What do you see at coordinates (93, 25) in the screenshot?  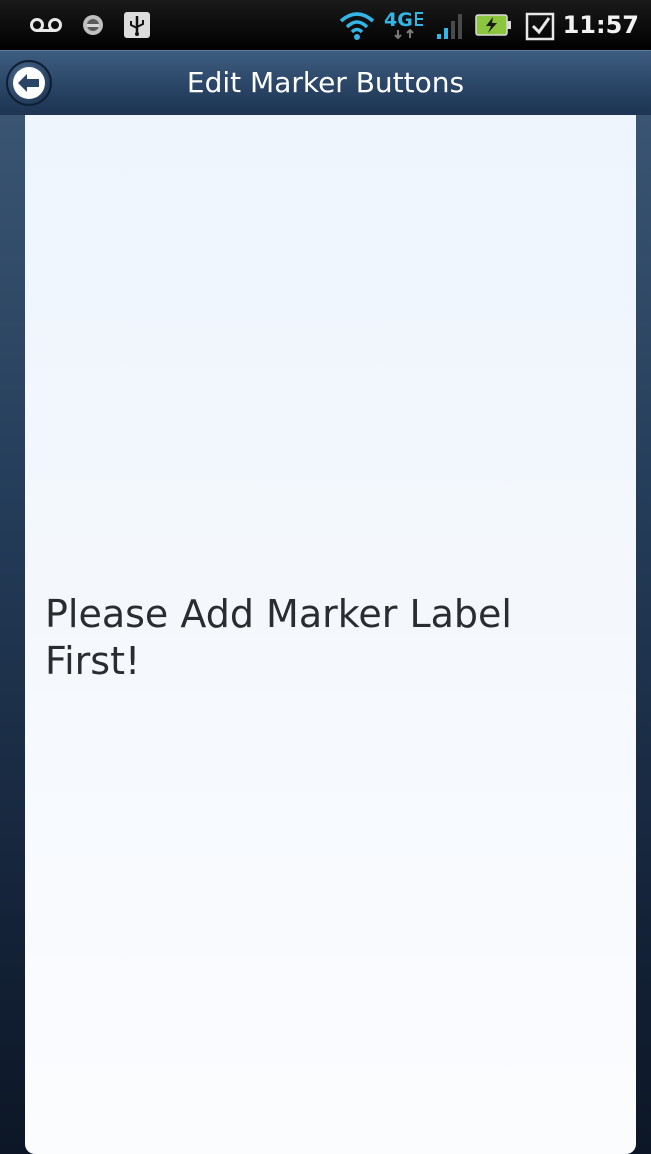 I see `notification-icon` at bounding box center [93, 25].